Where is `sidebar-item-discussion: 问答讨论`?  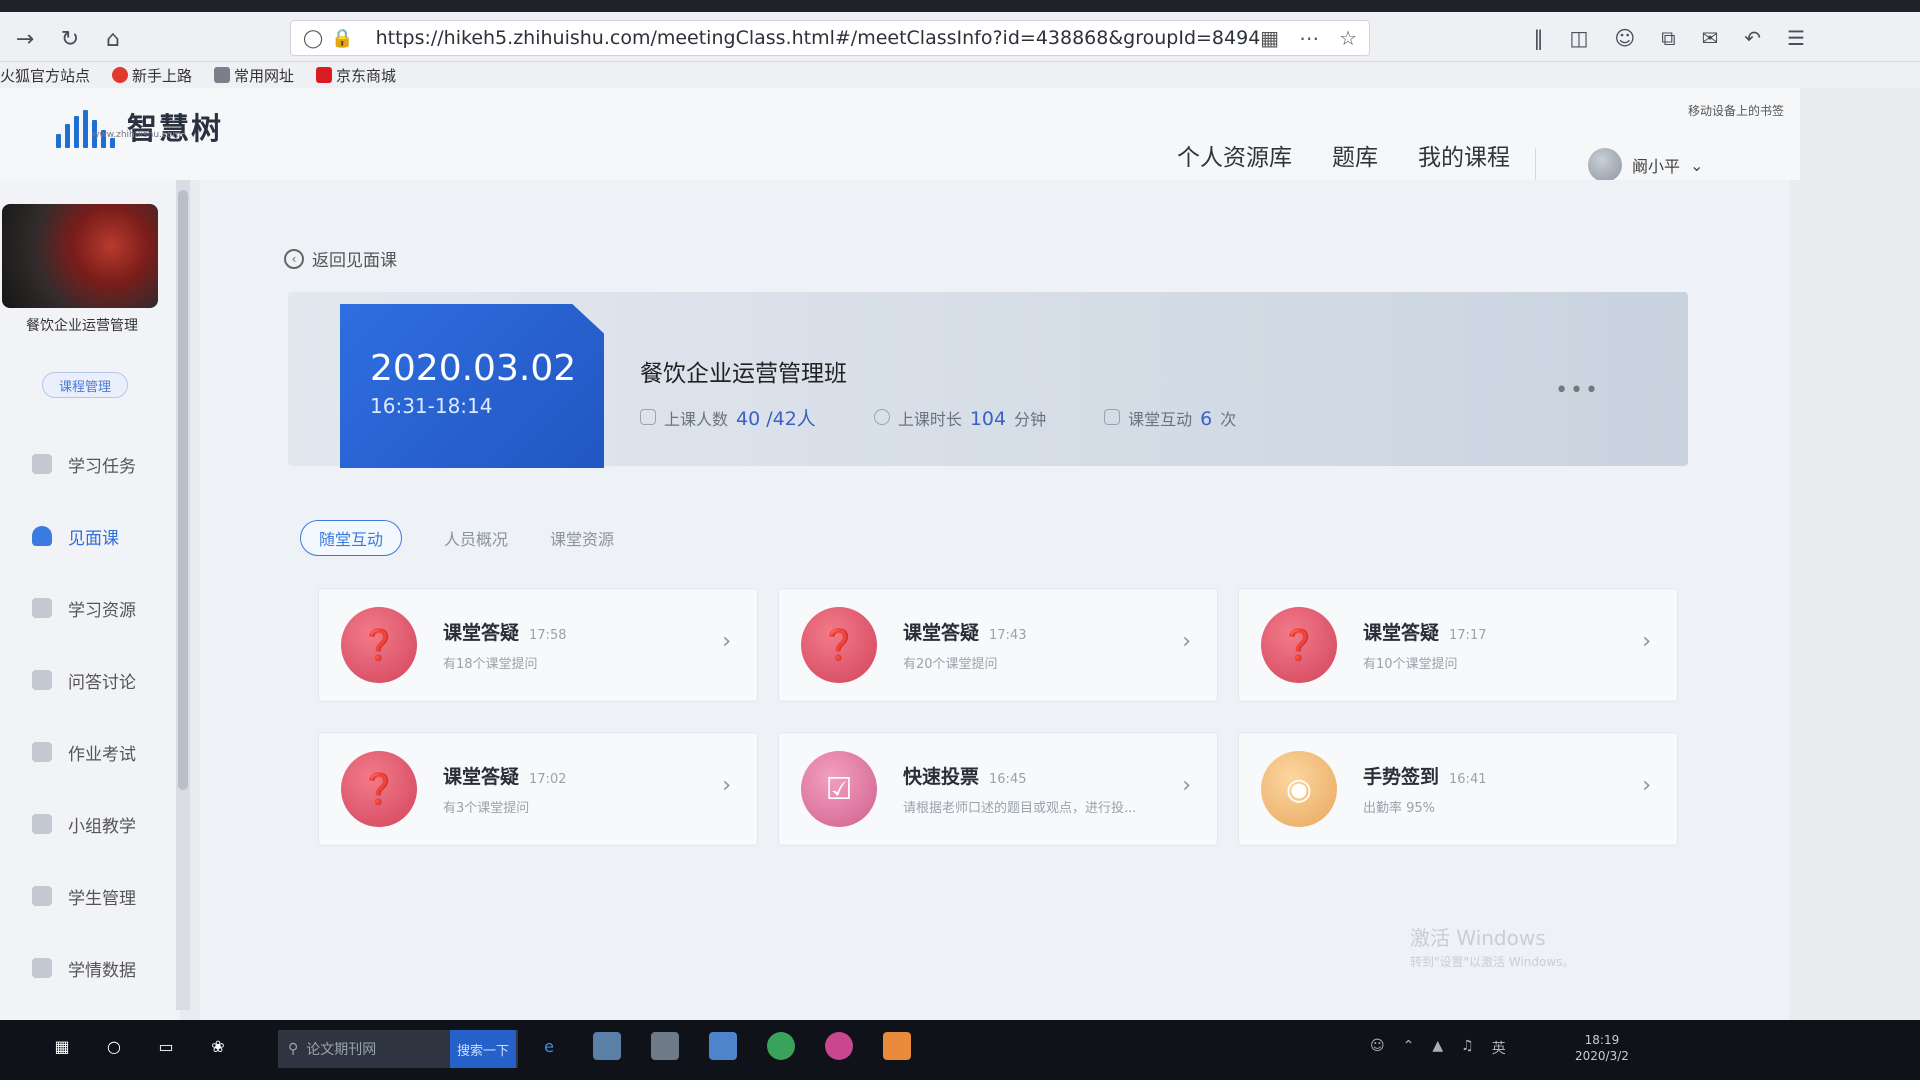
sidebar-item-discussion: 问答讨论 is located at coordinates (90, 680).